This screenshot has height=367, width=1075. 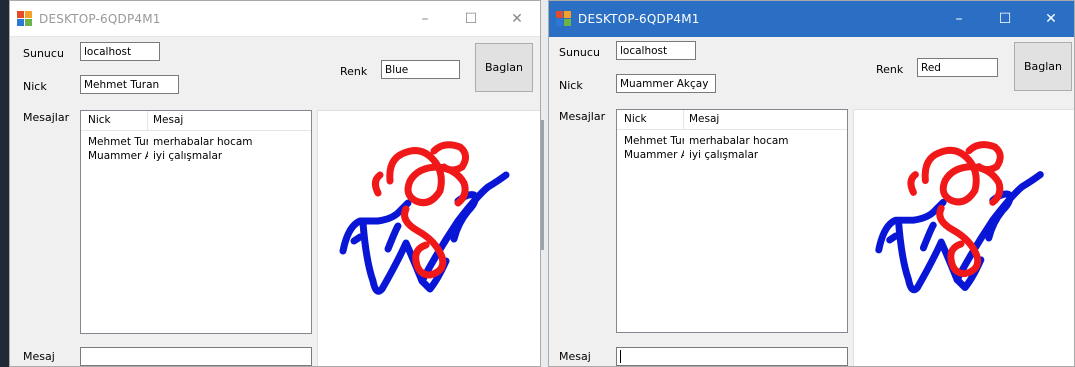 I want to click on nick-input: Muammer Akçay, so click(x=666, y=83).